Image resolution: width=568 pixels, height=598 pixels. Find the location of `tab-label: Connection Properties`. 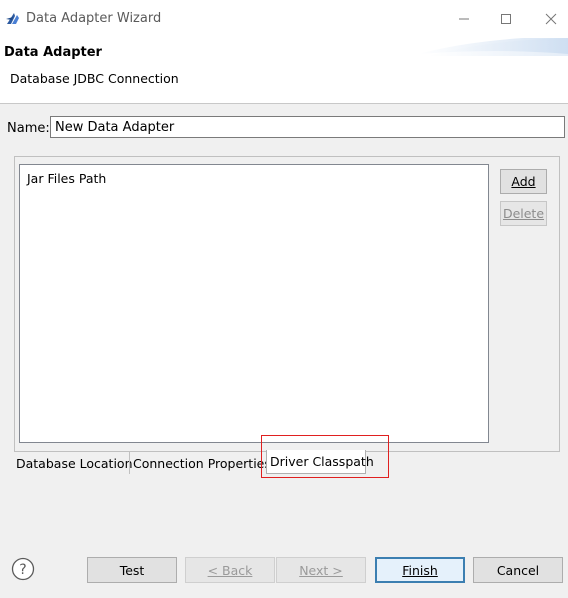

tab-label: Connection Properties is located at coordinates (202, 463).